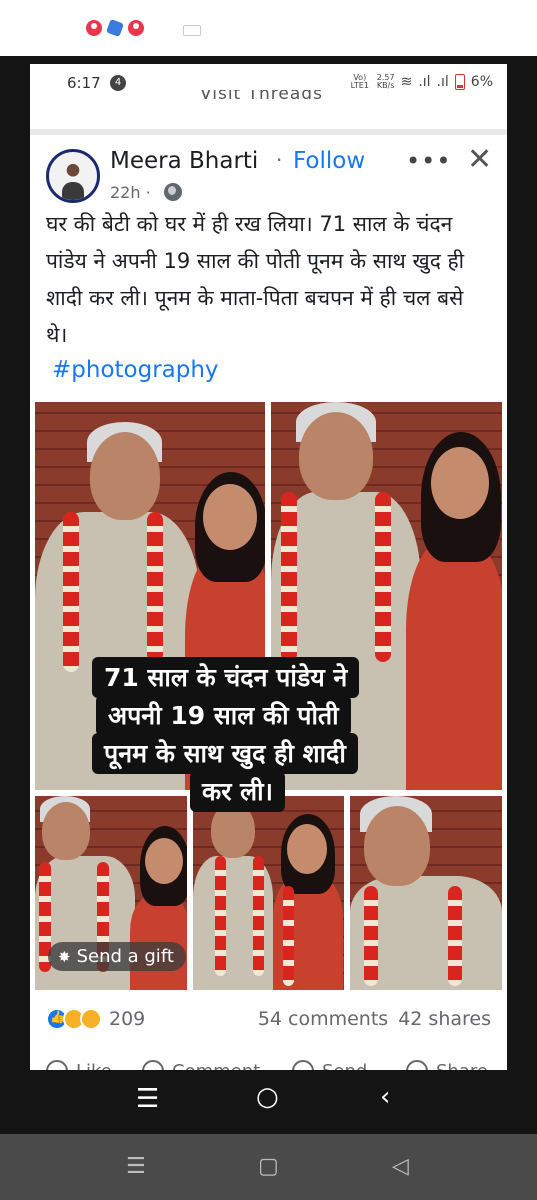 The image size is (537, 1200). Describe the element at coordinates (462, 1061) in the screenshot. I see `share-label: Share` at that location.